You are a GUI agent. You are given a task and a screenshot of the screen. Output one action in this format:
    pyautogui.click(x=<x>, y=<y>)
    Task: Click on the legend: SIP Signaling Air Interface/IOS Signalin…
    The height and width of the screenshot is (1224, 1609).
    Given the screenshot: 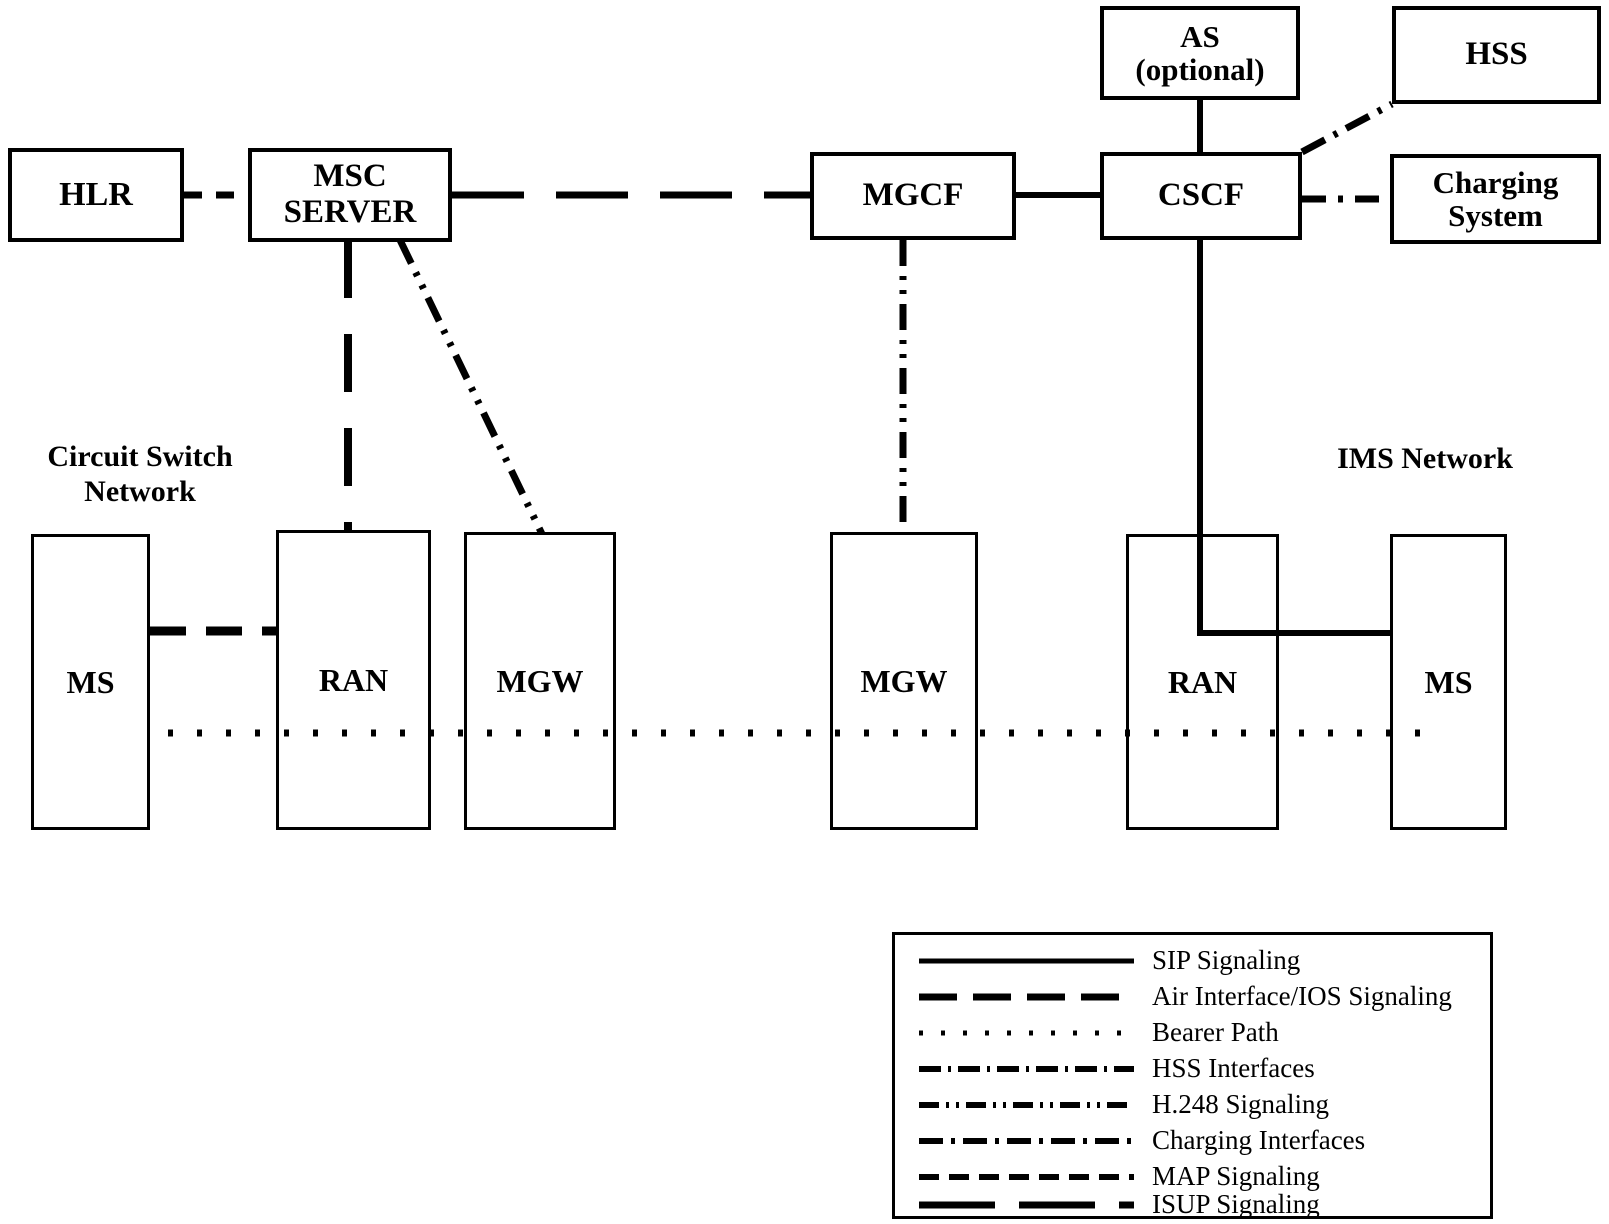 What is the action you would take?
    pyautogui.click(x=1192, y=1075)
    